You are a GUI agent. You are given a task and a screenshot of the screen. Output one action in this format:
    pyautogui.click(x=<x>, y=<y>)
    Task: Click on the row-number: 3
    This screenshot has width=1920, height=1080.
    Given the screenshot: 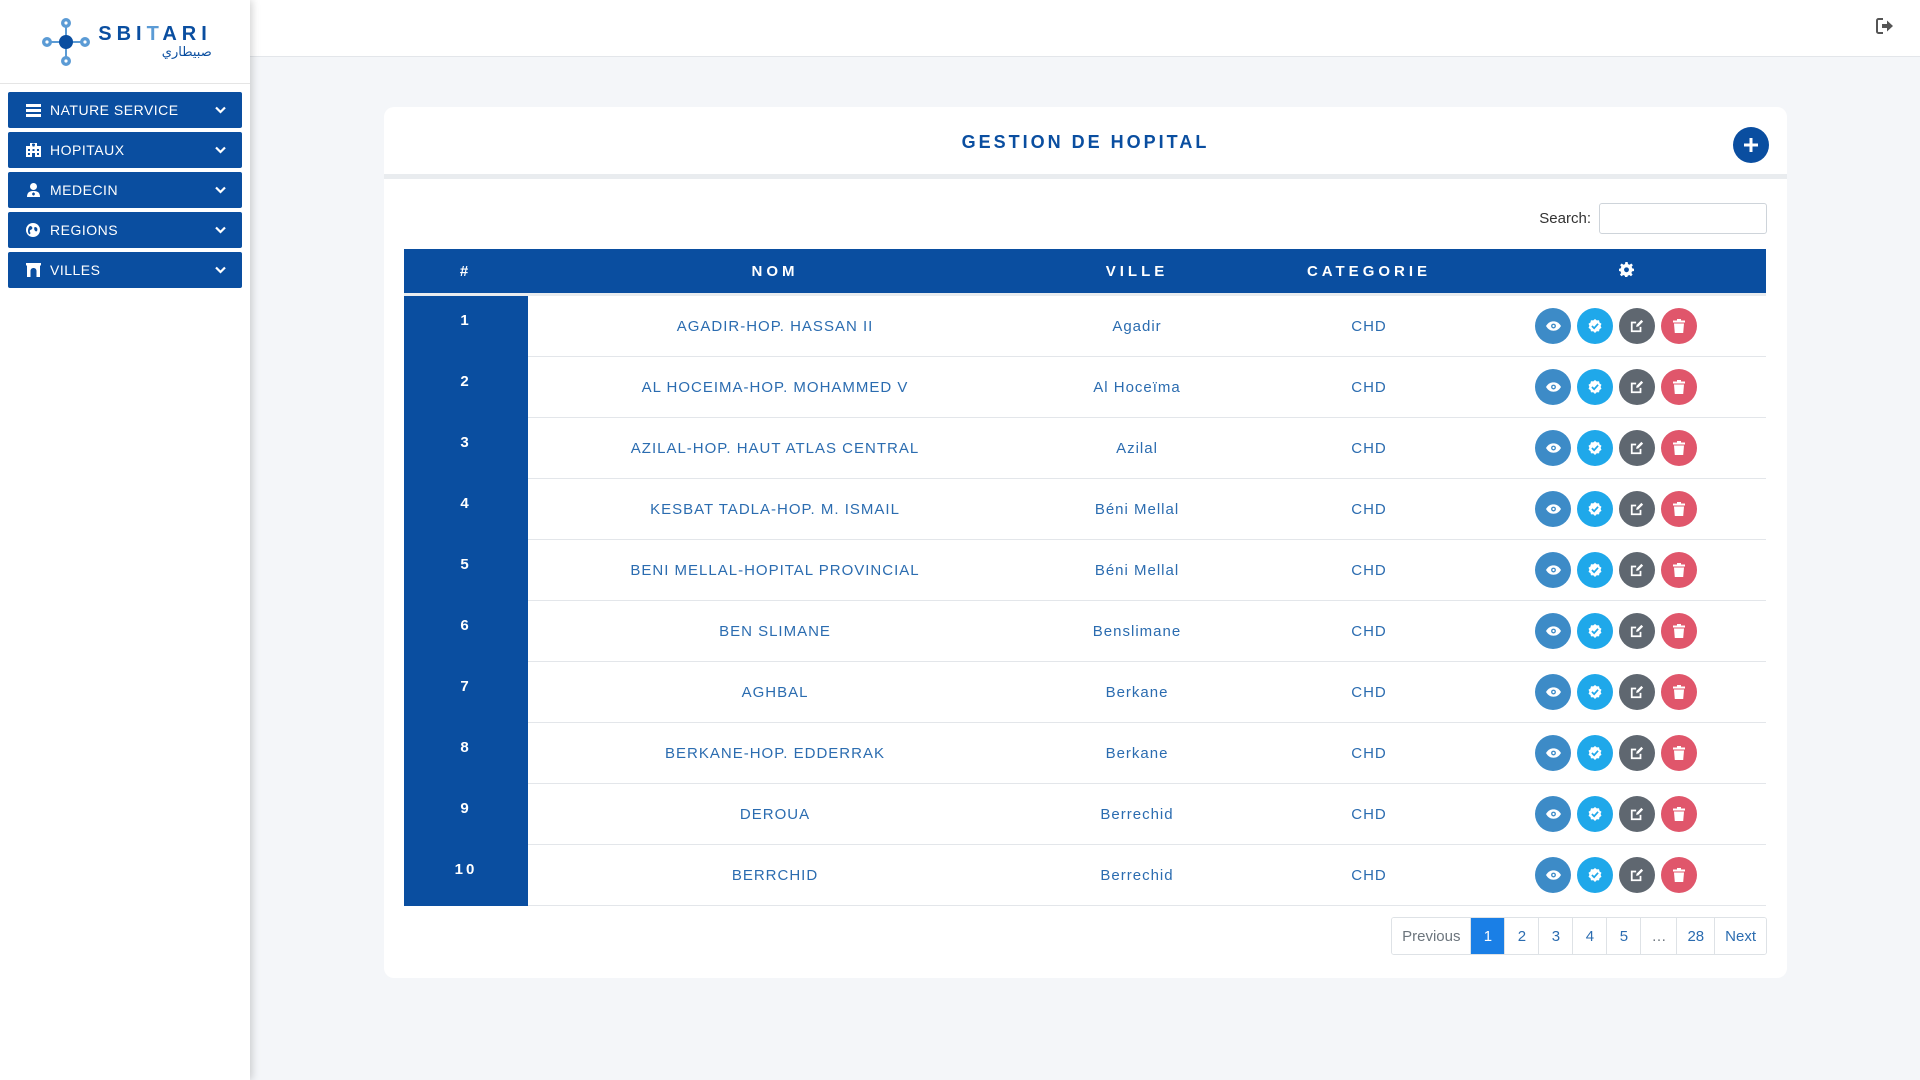 What is the action you would take?
    pyautogui.click(x=466, y=448)
    